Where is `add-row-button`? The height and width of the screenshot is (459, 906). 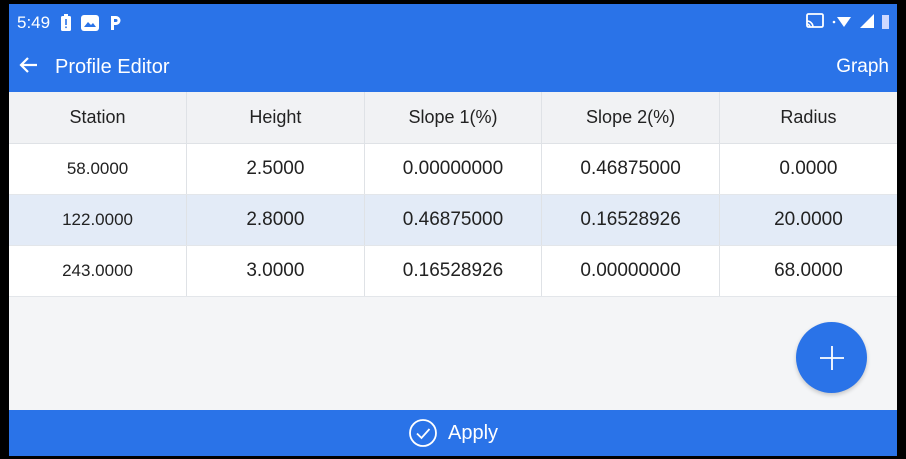 add-row-button is located at coordinates (831, 357).